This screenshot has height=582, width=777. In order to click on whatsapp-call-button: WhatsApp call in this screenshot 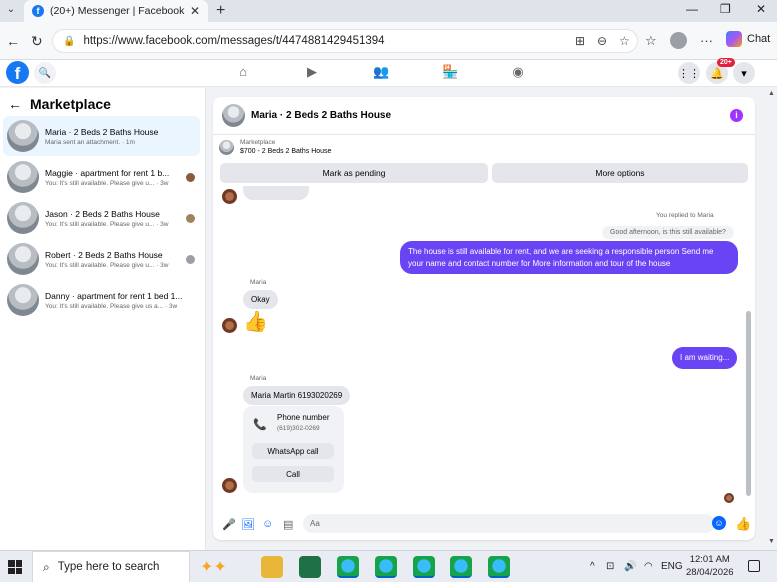, I will do `click(293, 451)`.